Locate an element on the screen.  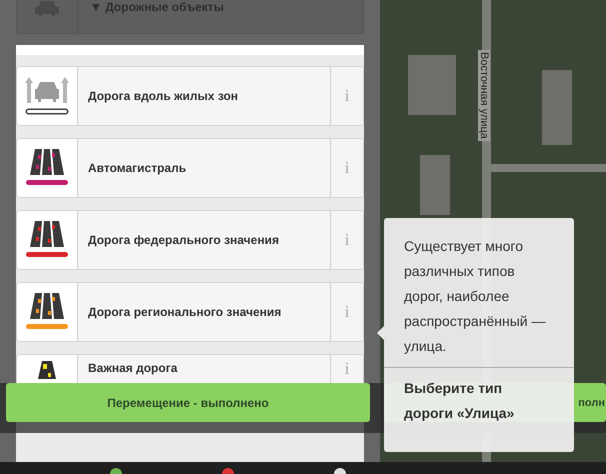
road-type-label: Автомагистраль is located at coordinates (137, 168).